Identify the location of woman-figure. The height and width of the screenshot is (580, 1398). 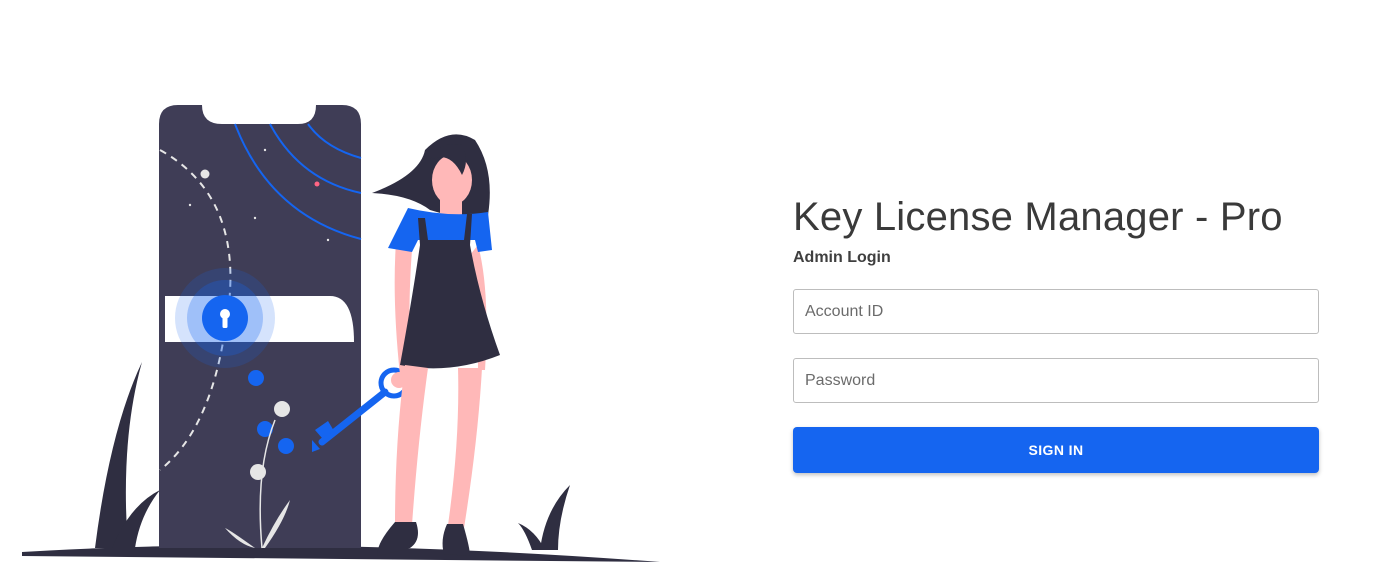
(436, 345).